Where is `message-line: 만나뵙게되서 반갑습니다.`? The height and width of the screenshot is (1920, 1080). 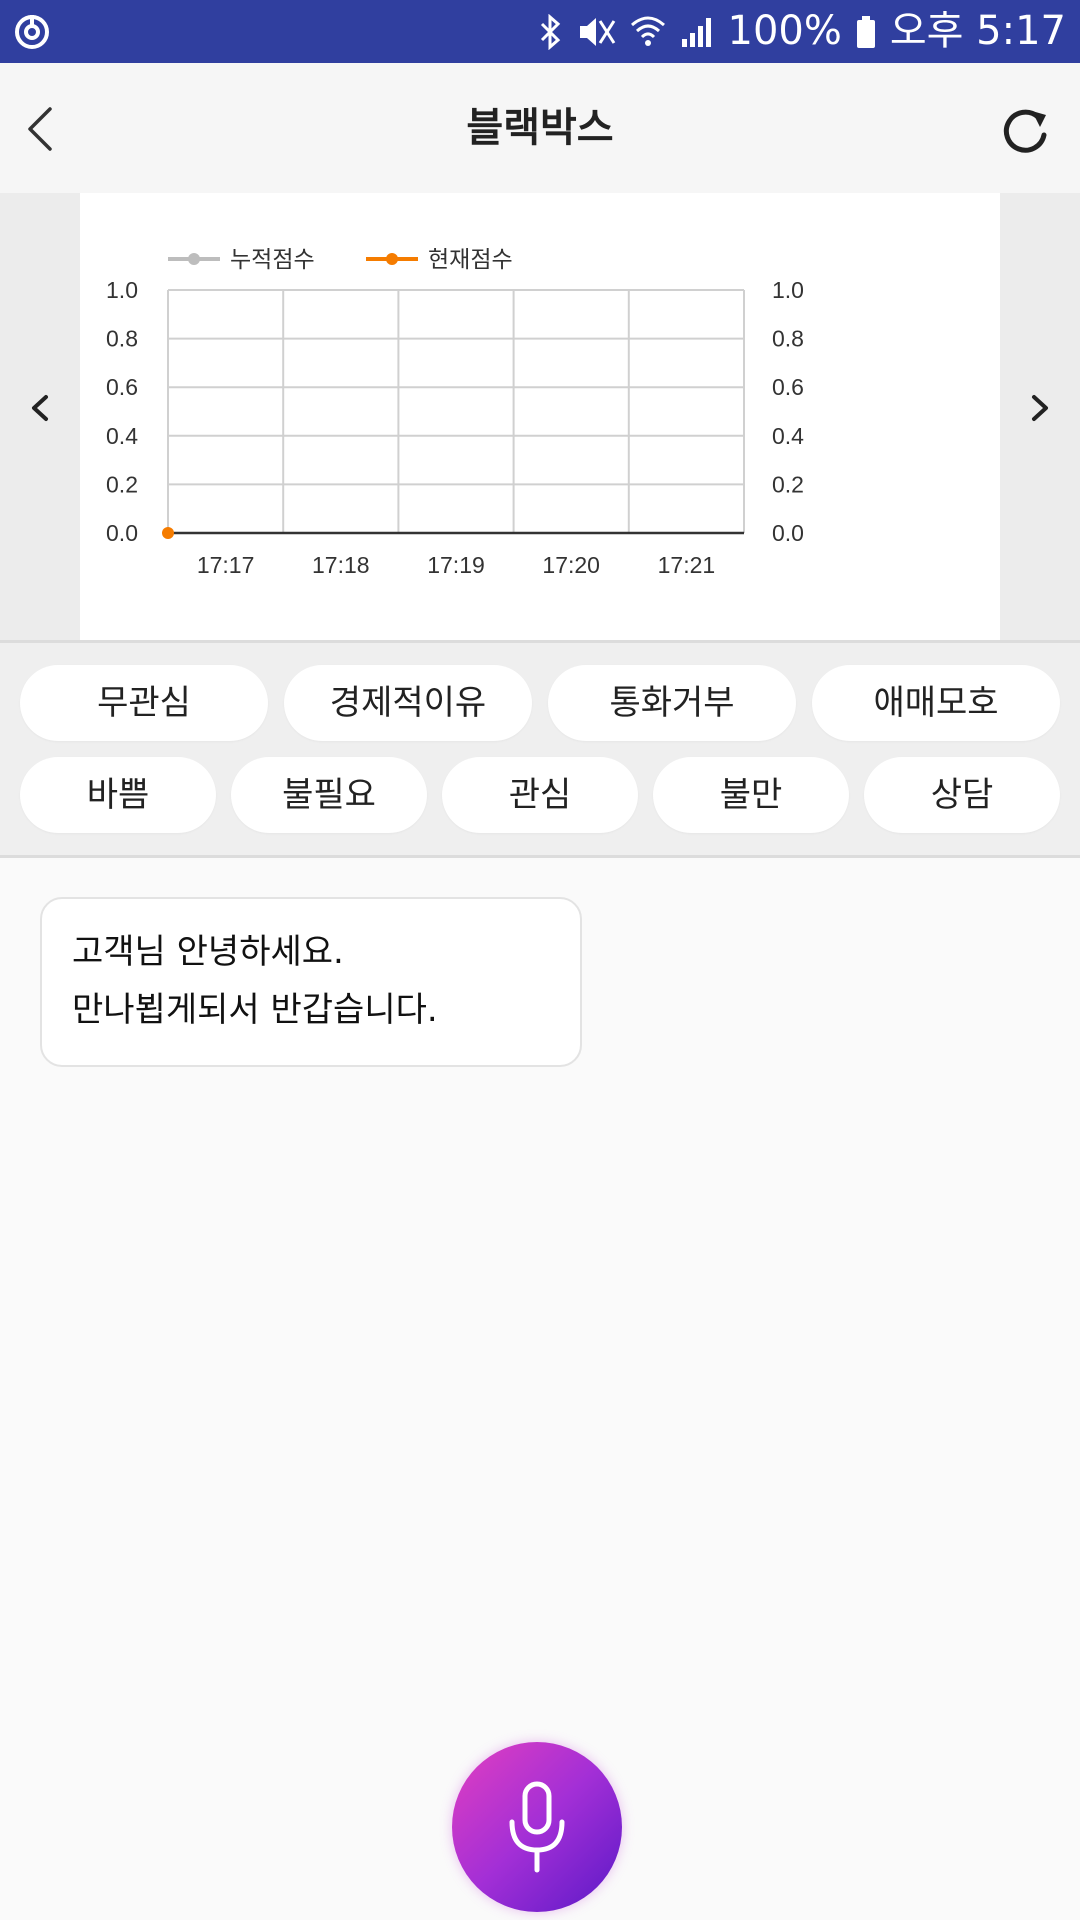 message-line: 만나뵙게되서 반갑습니다. is located at coordinates (255, 1010).